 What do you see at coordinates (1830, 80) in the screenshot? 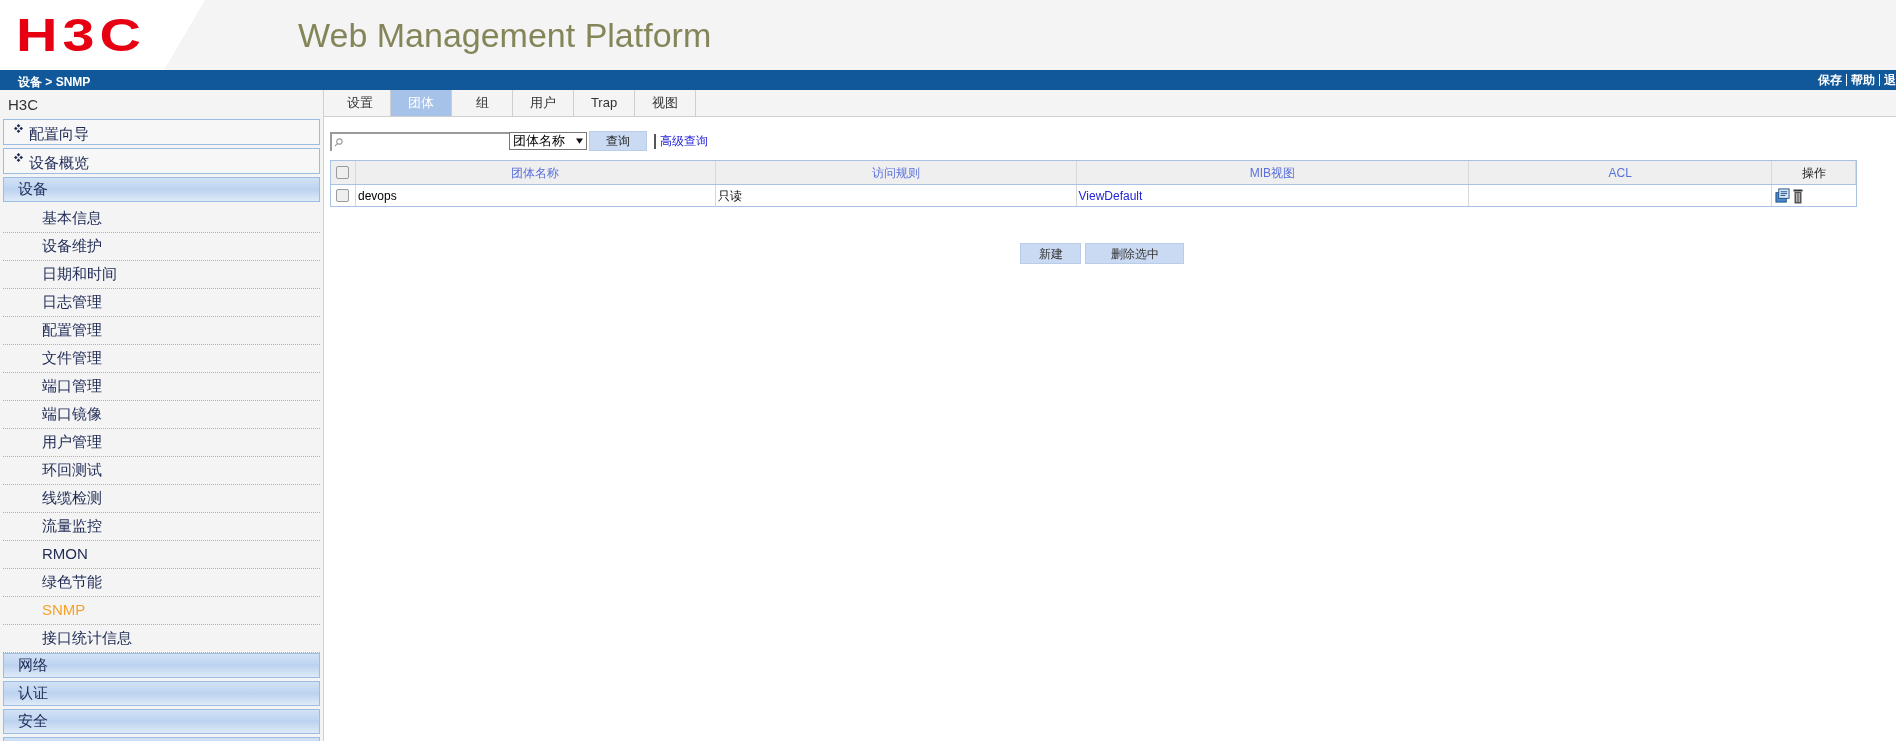
I see `top-link: 保存` at bounding box center [1830, 80].